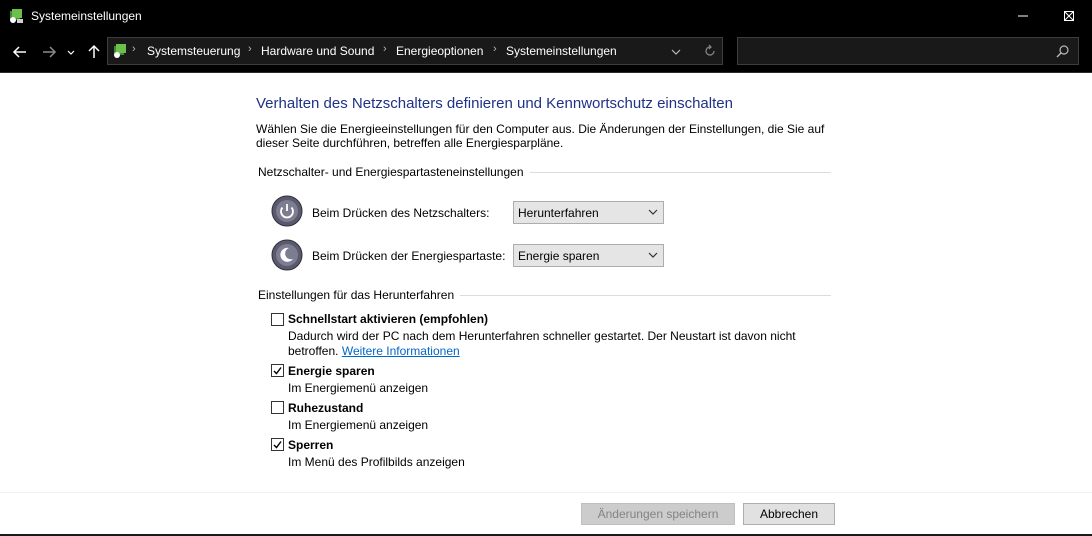  Describe the element at coordinates (331, 371) in the screenshot. I see `sleep-label: Energie sparen` at that location.